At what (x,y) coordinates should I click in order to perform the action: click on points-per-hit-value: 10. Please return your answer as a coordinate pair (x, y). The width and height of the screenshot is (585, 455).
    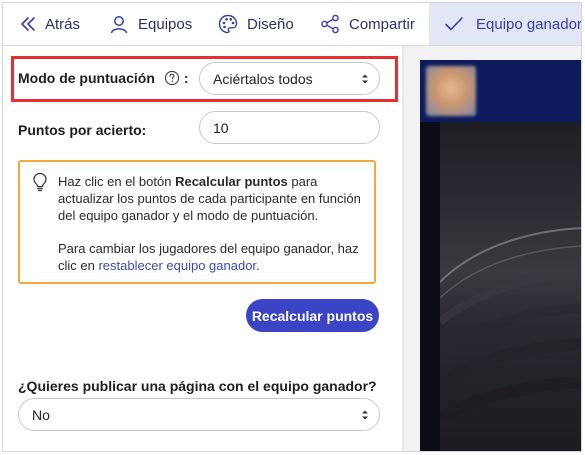
    Looking at the image, I should click on (221, 127).